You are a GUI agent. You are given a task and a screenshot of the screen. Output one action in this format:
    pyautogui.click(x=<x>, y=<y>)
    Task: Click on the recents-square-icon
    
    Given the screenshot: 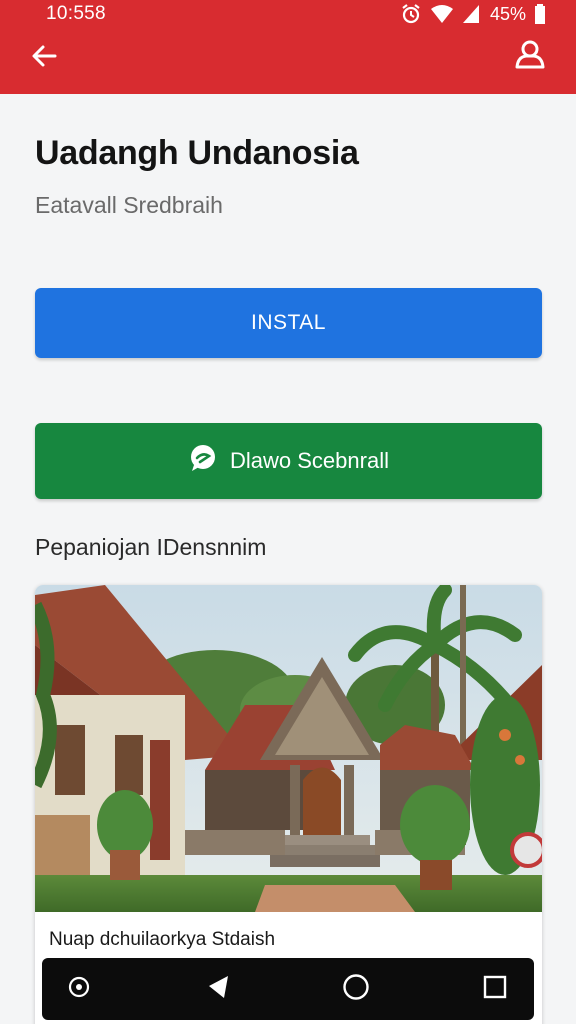 What is the action you would take?
    pyautogui.click(x=495, y=989)
    